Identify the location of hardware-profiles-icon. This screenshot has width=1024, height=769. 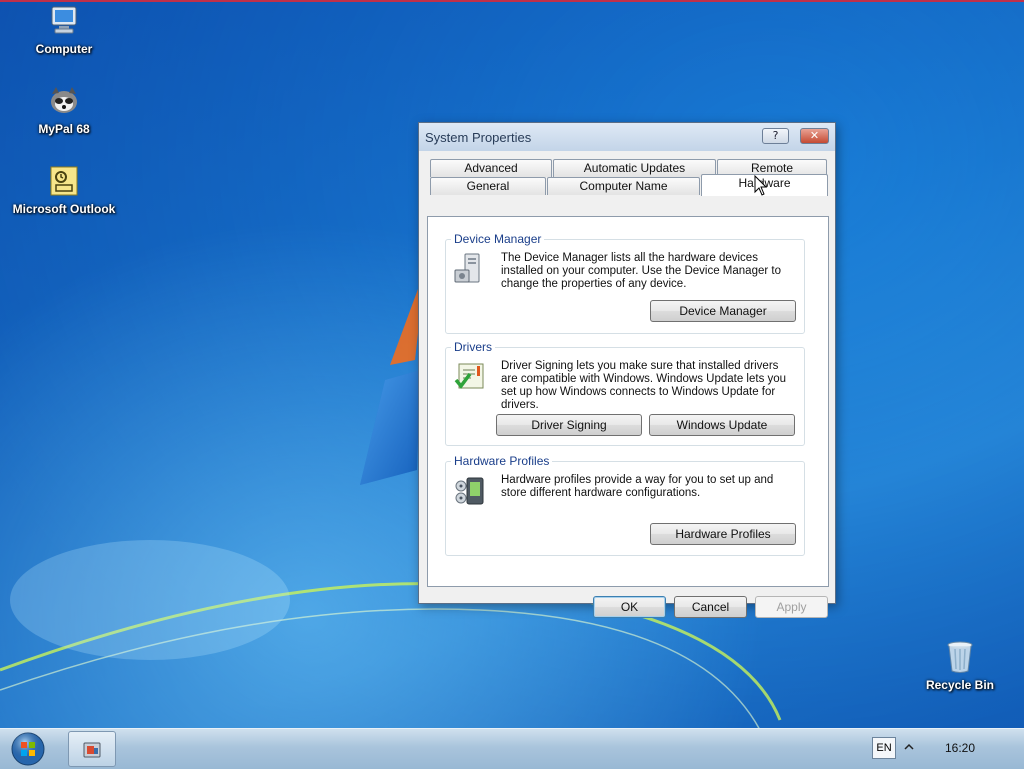
(469, 491).